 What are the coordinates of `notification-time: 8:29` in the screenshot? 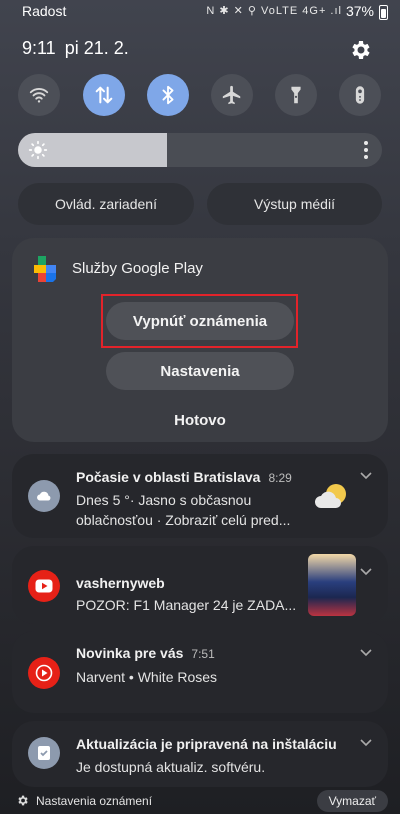 It's located at (280, 478).